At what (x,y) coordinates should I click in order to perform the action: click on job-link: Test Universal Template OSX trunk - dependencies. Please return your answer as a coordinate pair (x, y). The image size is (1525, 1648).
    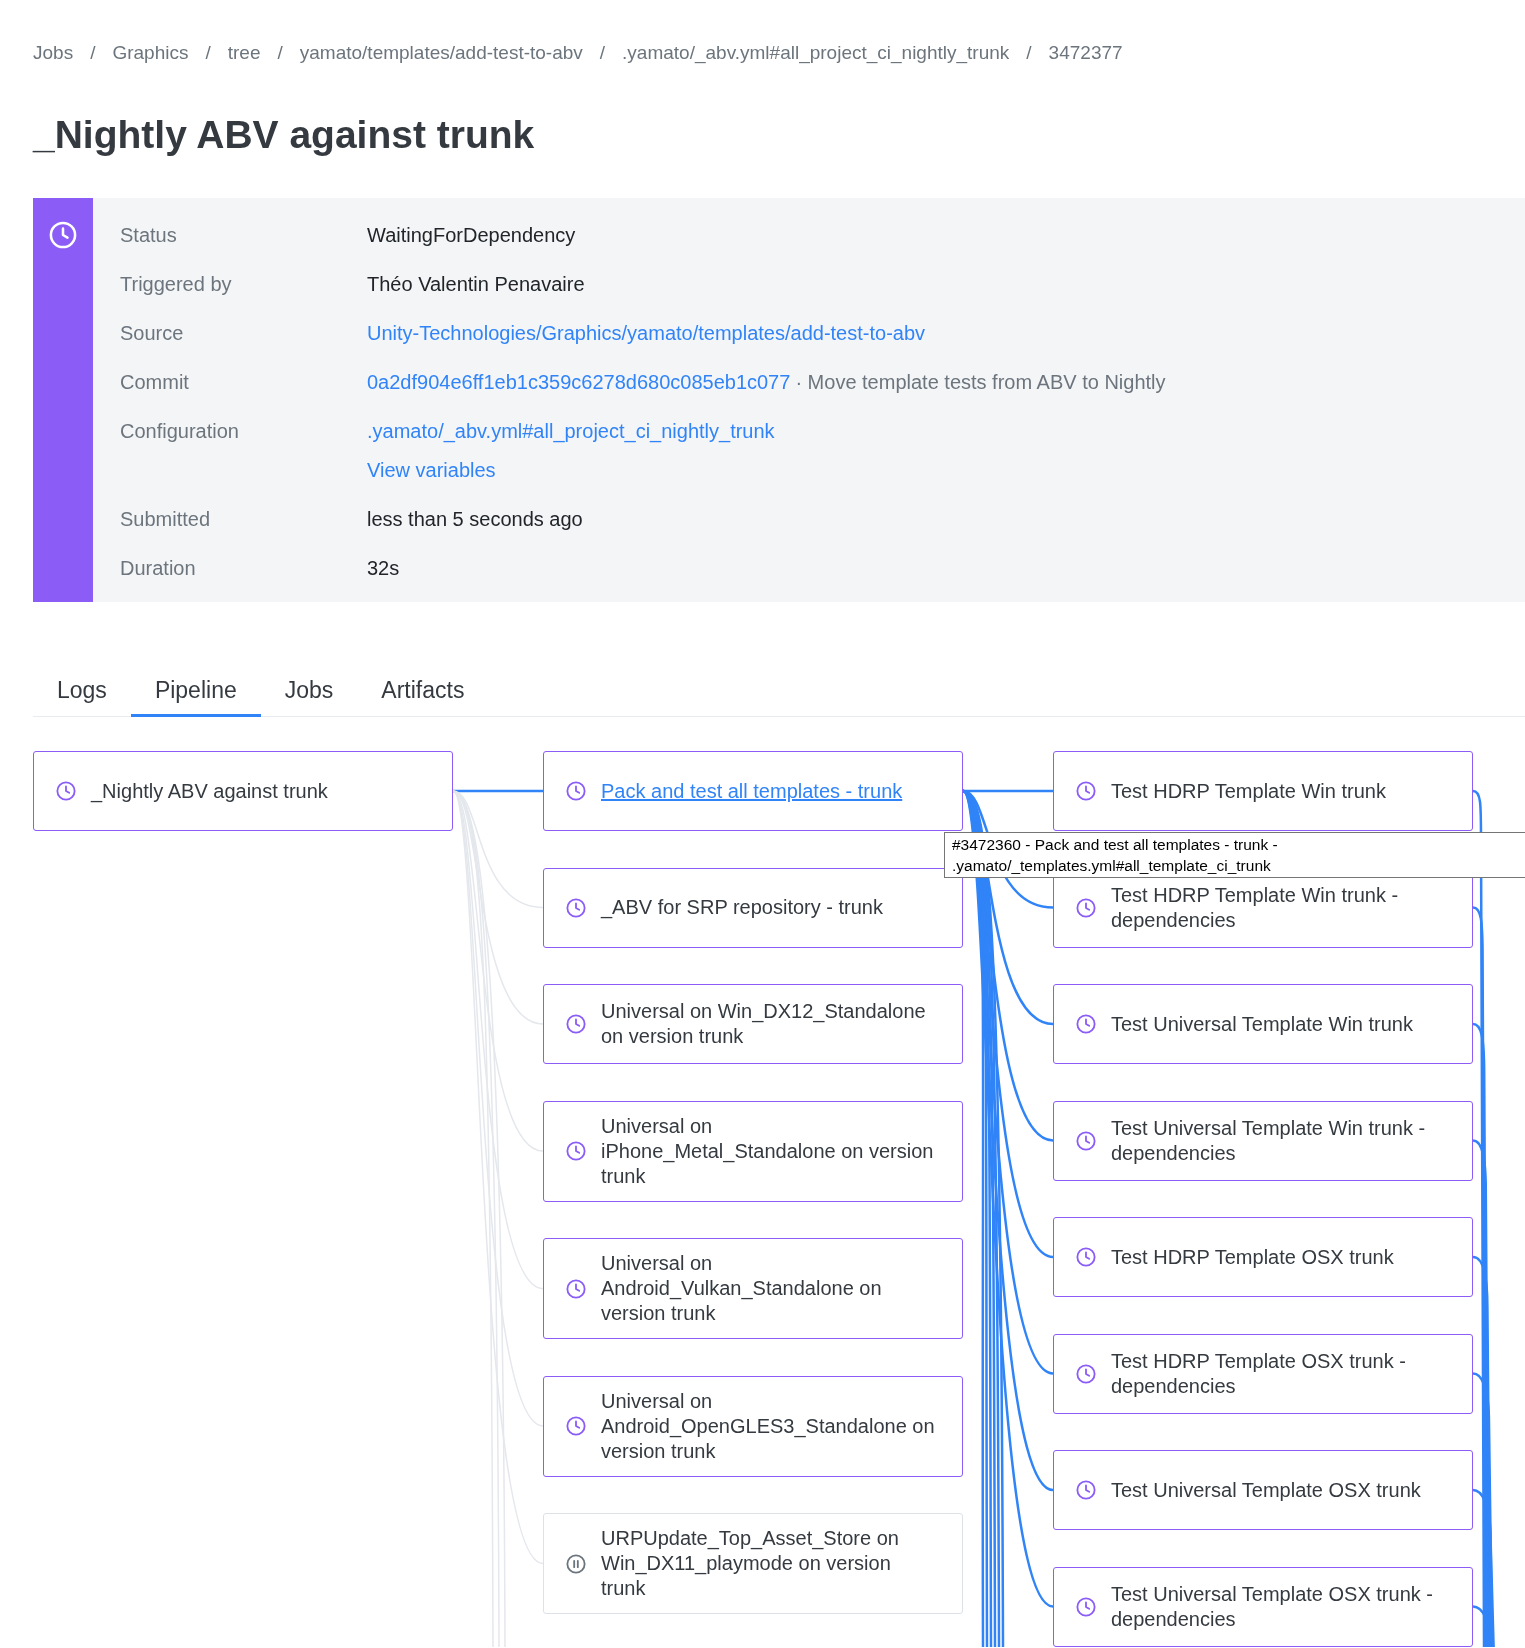
    Looking at the image, I should click on (1279, 1606).